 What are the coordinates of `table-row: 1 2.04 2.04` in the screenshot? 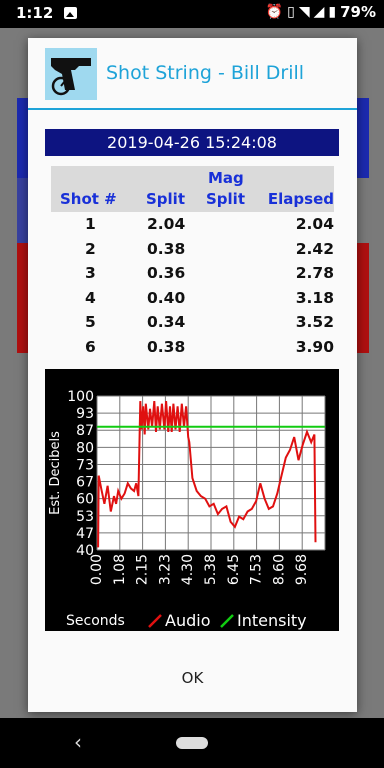 It's located at (192, 224).